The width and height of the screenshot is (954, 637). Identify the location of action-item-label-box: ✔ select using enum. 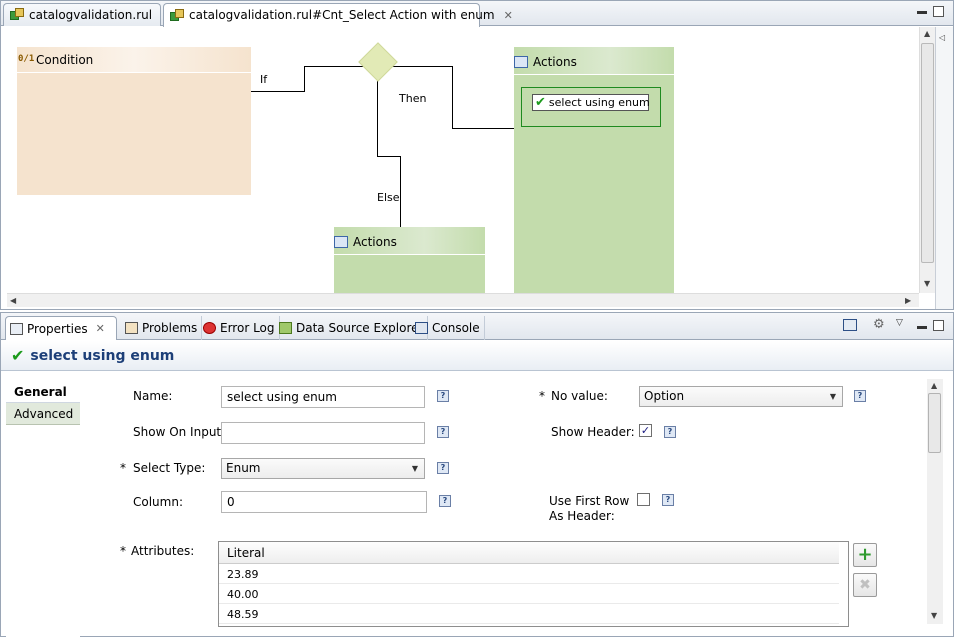
(591, 102).